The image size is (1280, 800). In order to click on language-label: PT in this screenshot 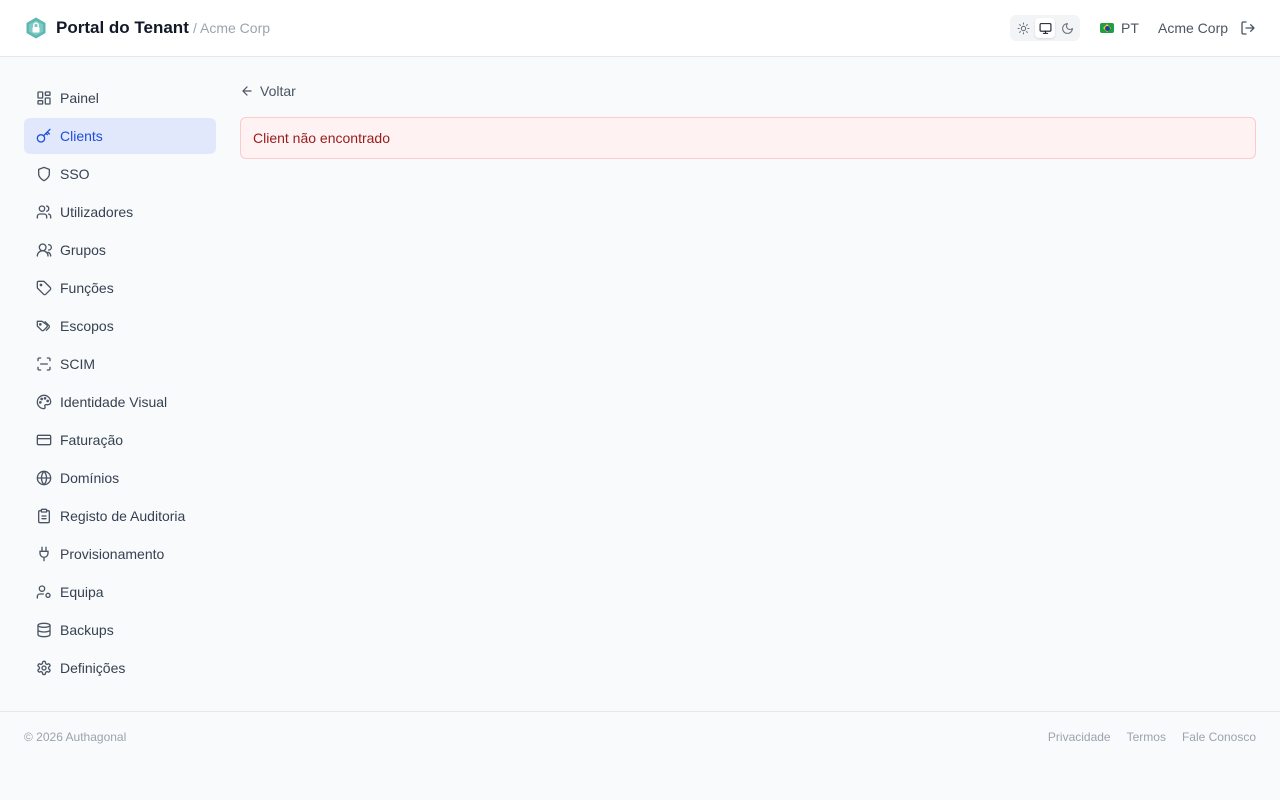, I will do `click(1130, 28)`.